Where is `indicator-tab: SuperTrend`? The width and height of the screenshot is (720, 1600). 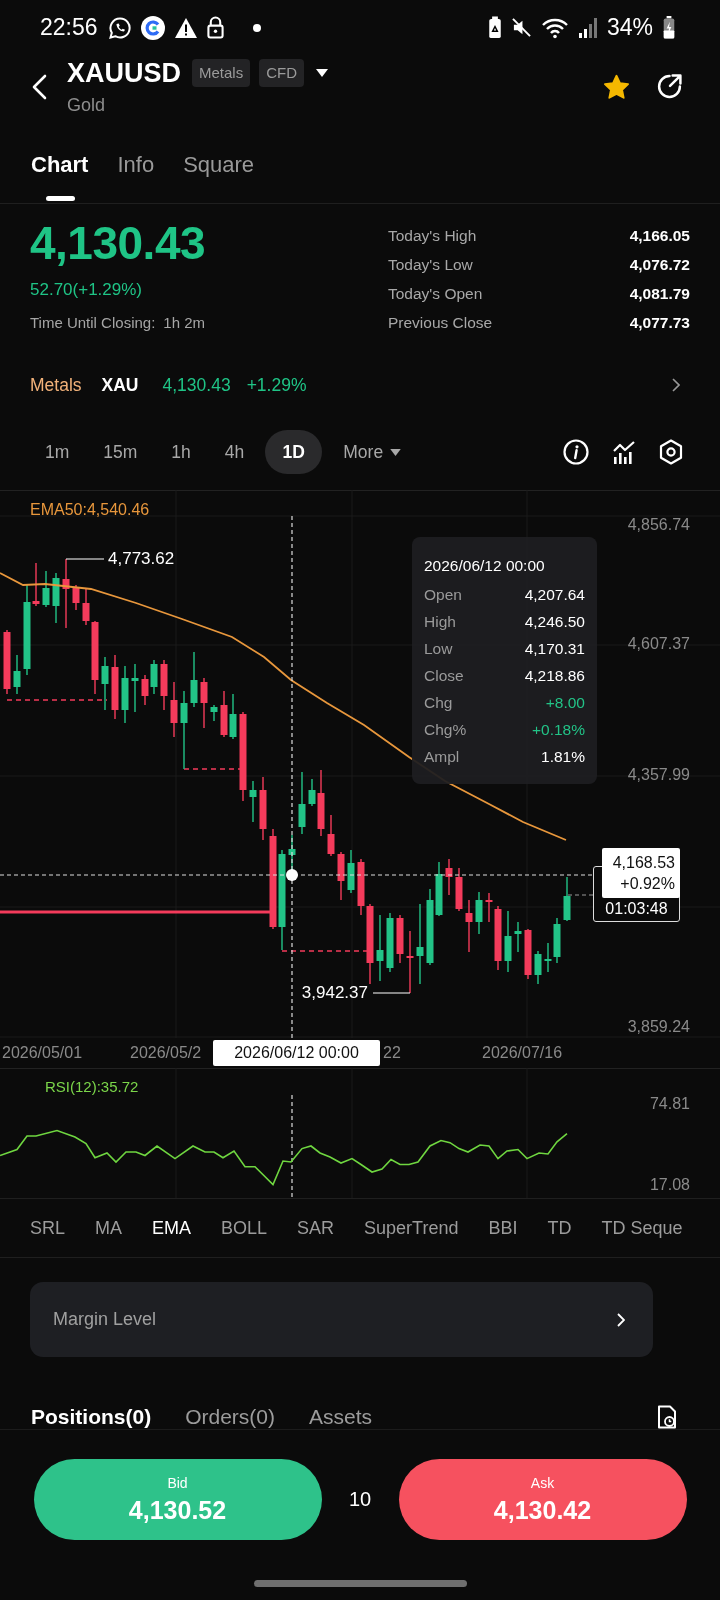
indicator-tab: SuperTrend is located at coordinates (411, 1228).